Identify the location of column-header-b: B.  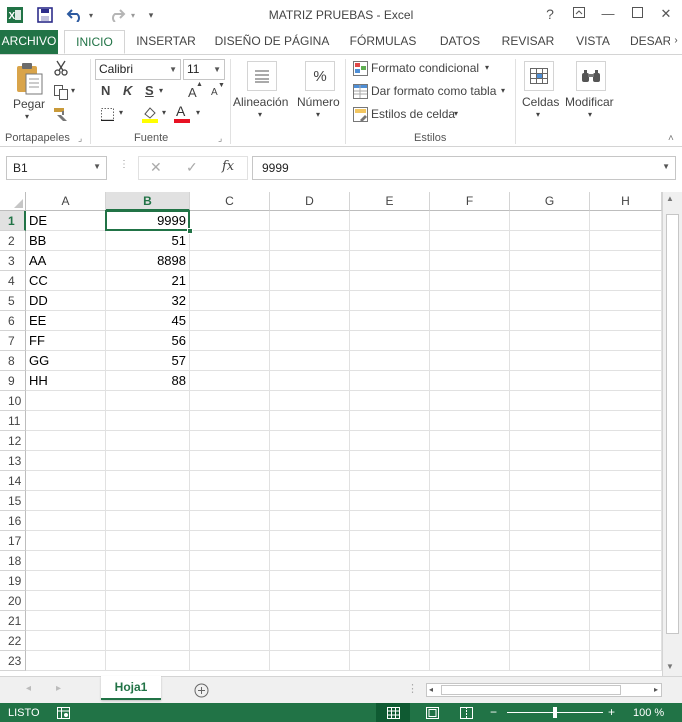
(148, 201).